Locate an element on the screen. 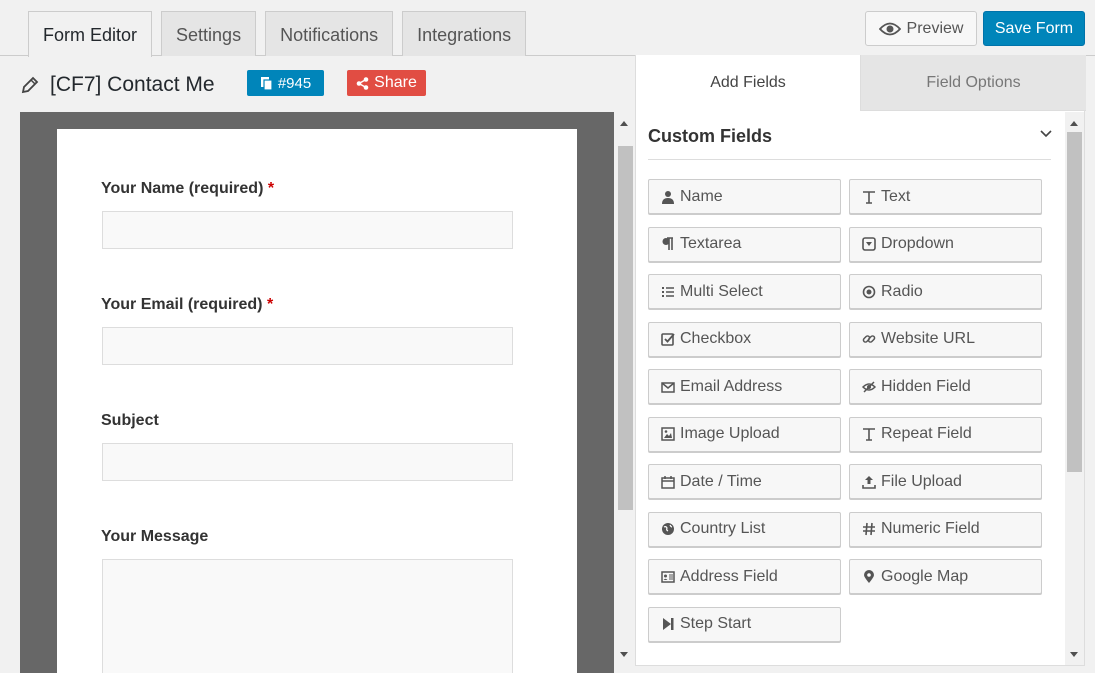  field-label-text: Your Email (required) is located at coordinates (182, 304).